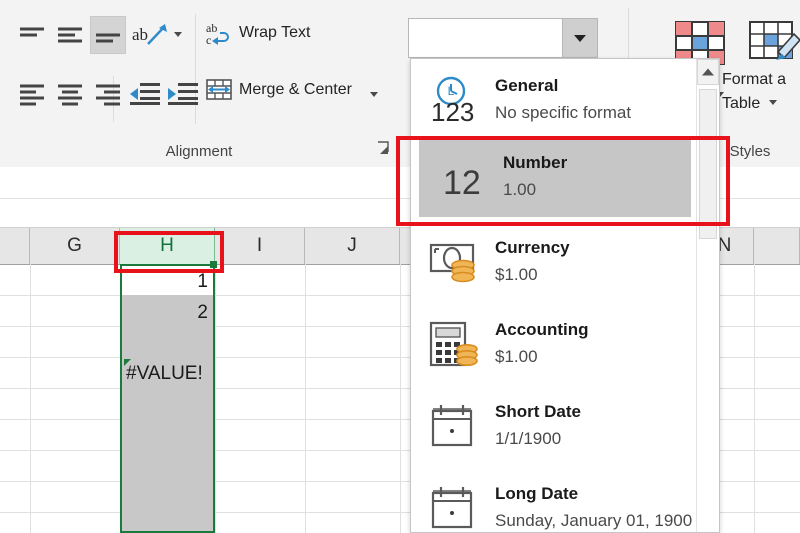 This screenshot has height=533, width=800. Describe the element at coordinates (594, 520) in the screenshot. I see `format-item-long-date-sample: Sunday, January 01, 1900` at that location.